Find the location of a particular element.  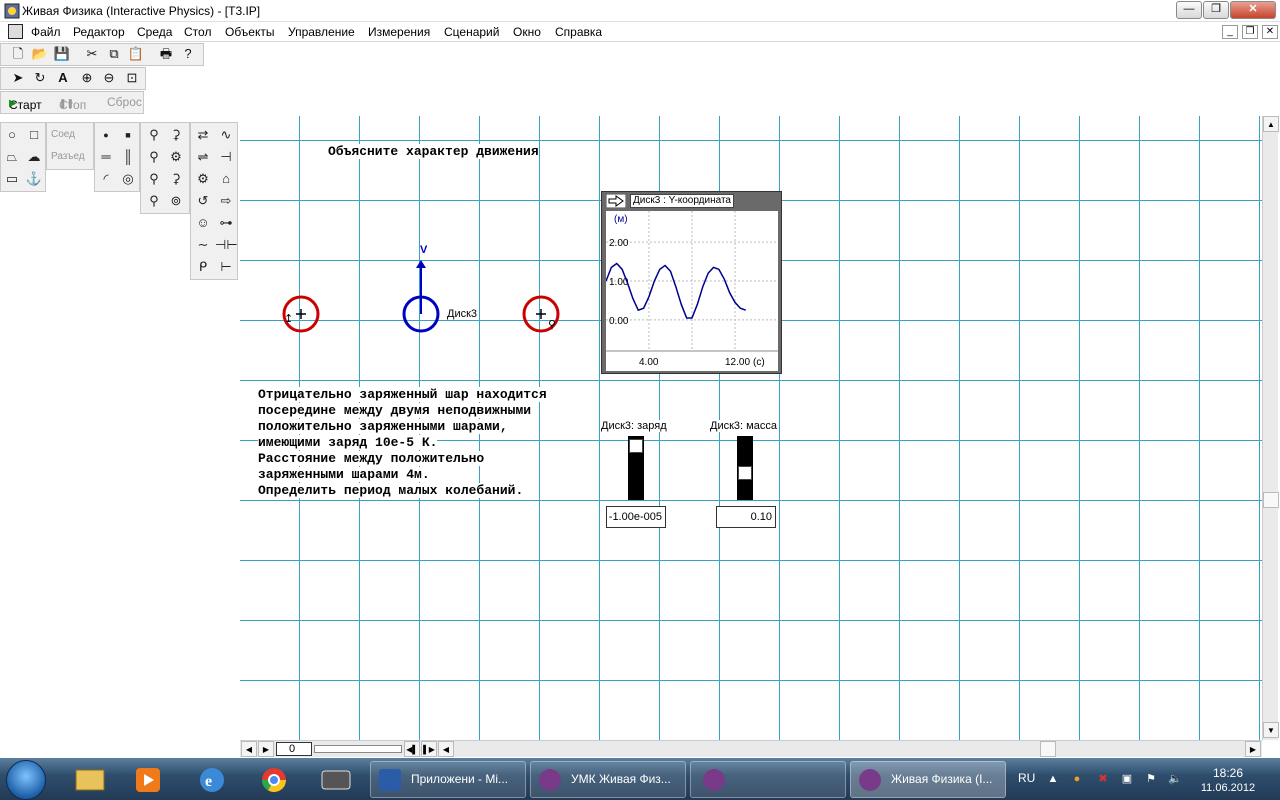

internet-explorer-icon: e is located at coordinates (212, 780).